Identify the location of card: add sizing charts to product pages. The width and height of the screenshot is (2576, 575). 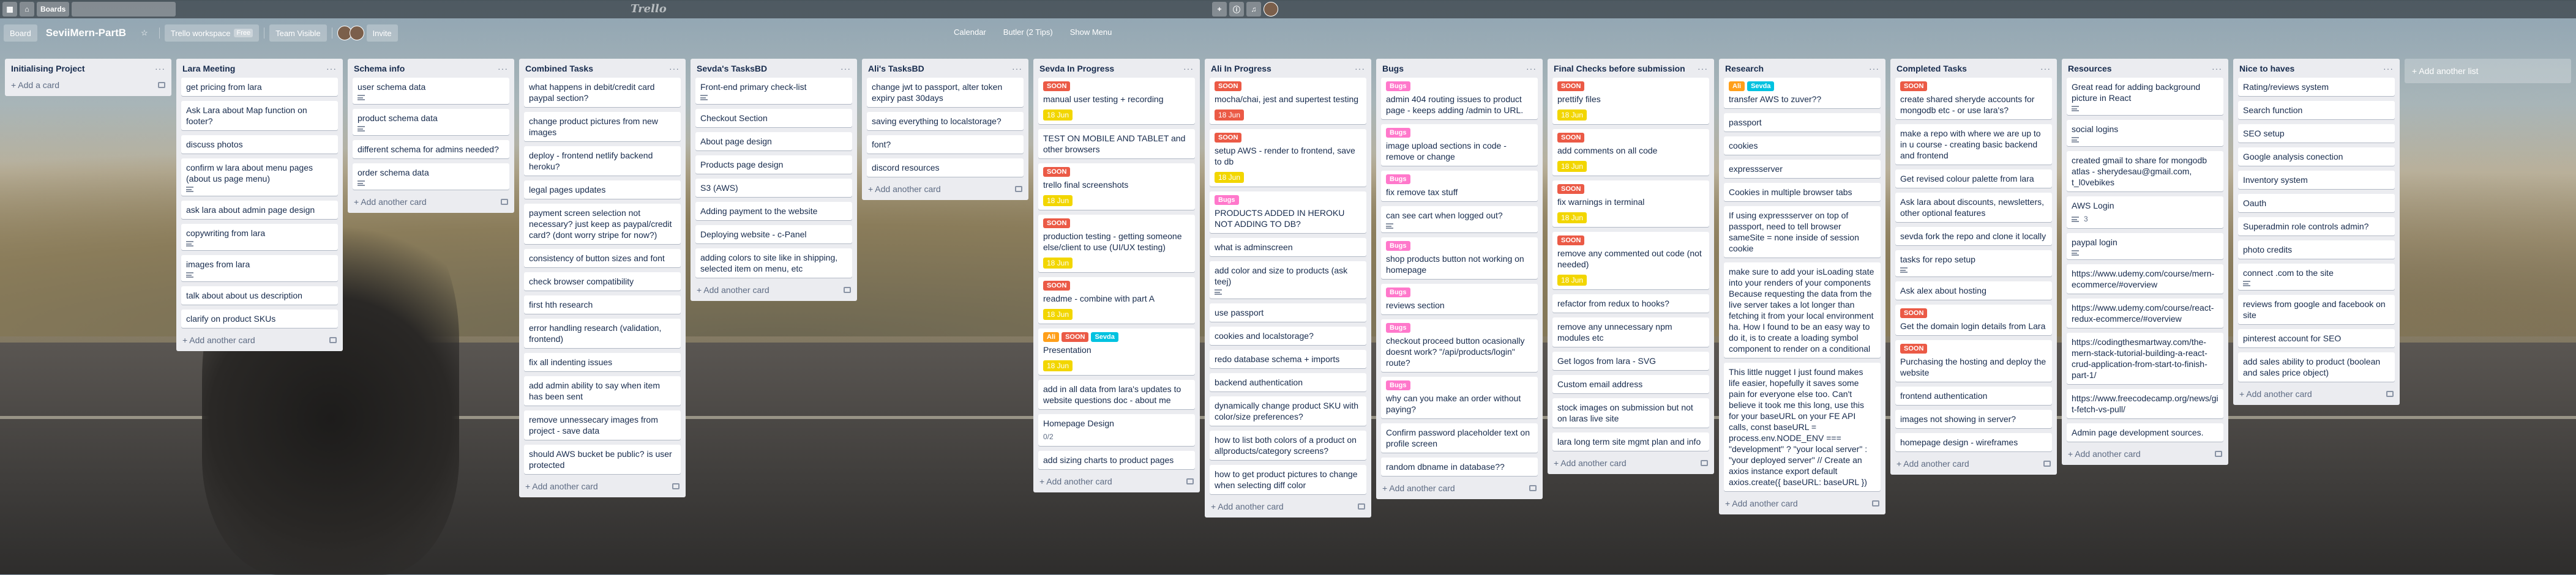
(1117, 460).